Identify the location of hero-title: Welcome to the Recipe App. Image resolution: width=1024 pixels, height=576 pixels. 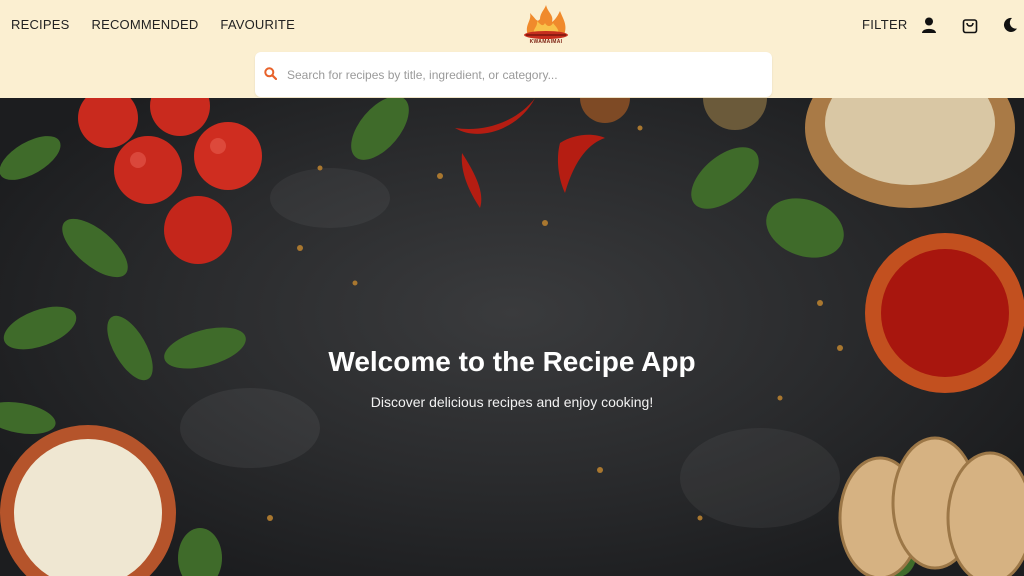
(512, 361).